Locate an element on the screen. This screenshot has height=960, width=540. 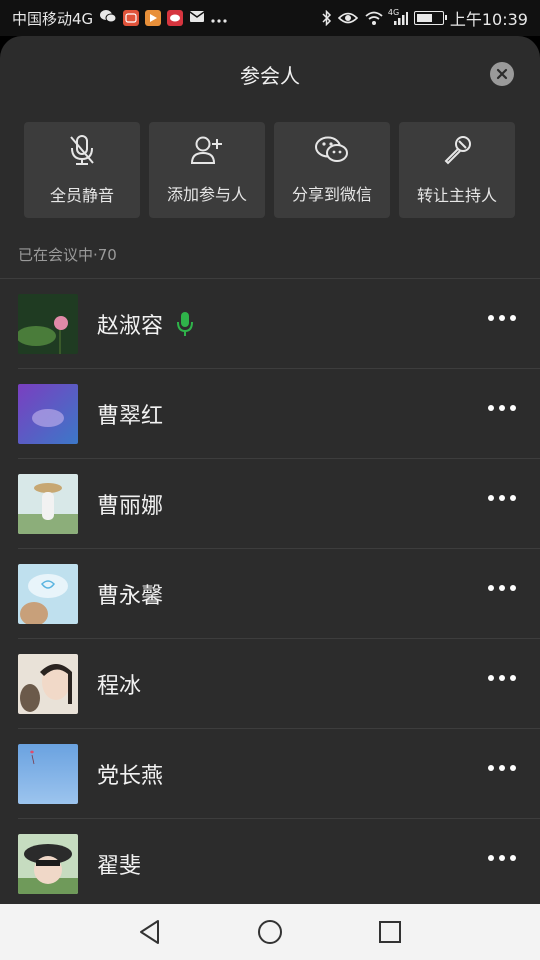
recents-icon is located at coordinates (390, 932).